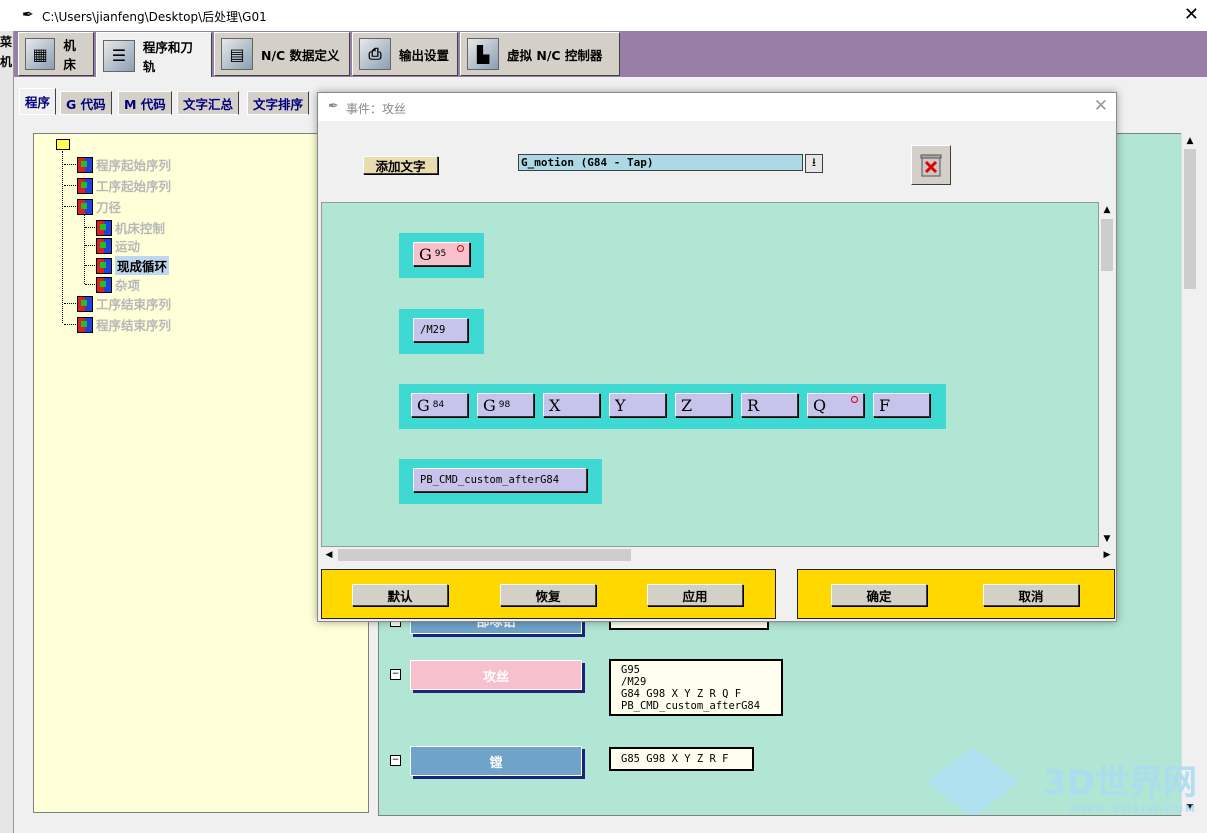 This screenshot has height=833, width=1207. I want to click on scroll-left-icon: ◀, so click(329, 555).